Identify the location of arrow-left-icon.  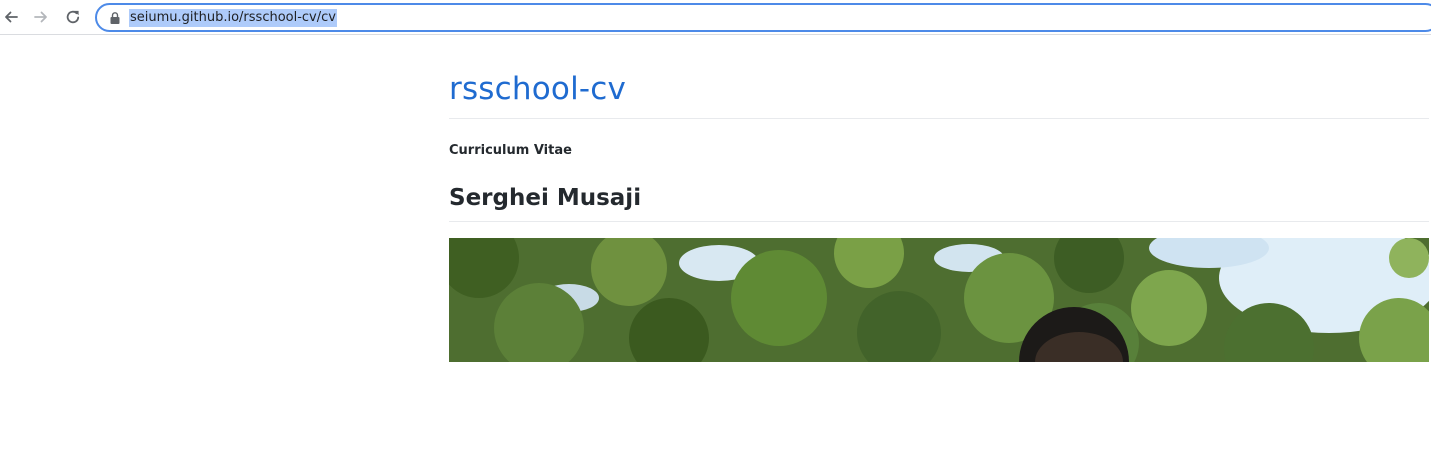
(11, 17).